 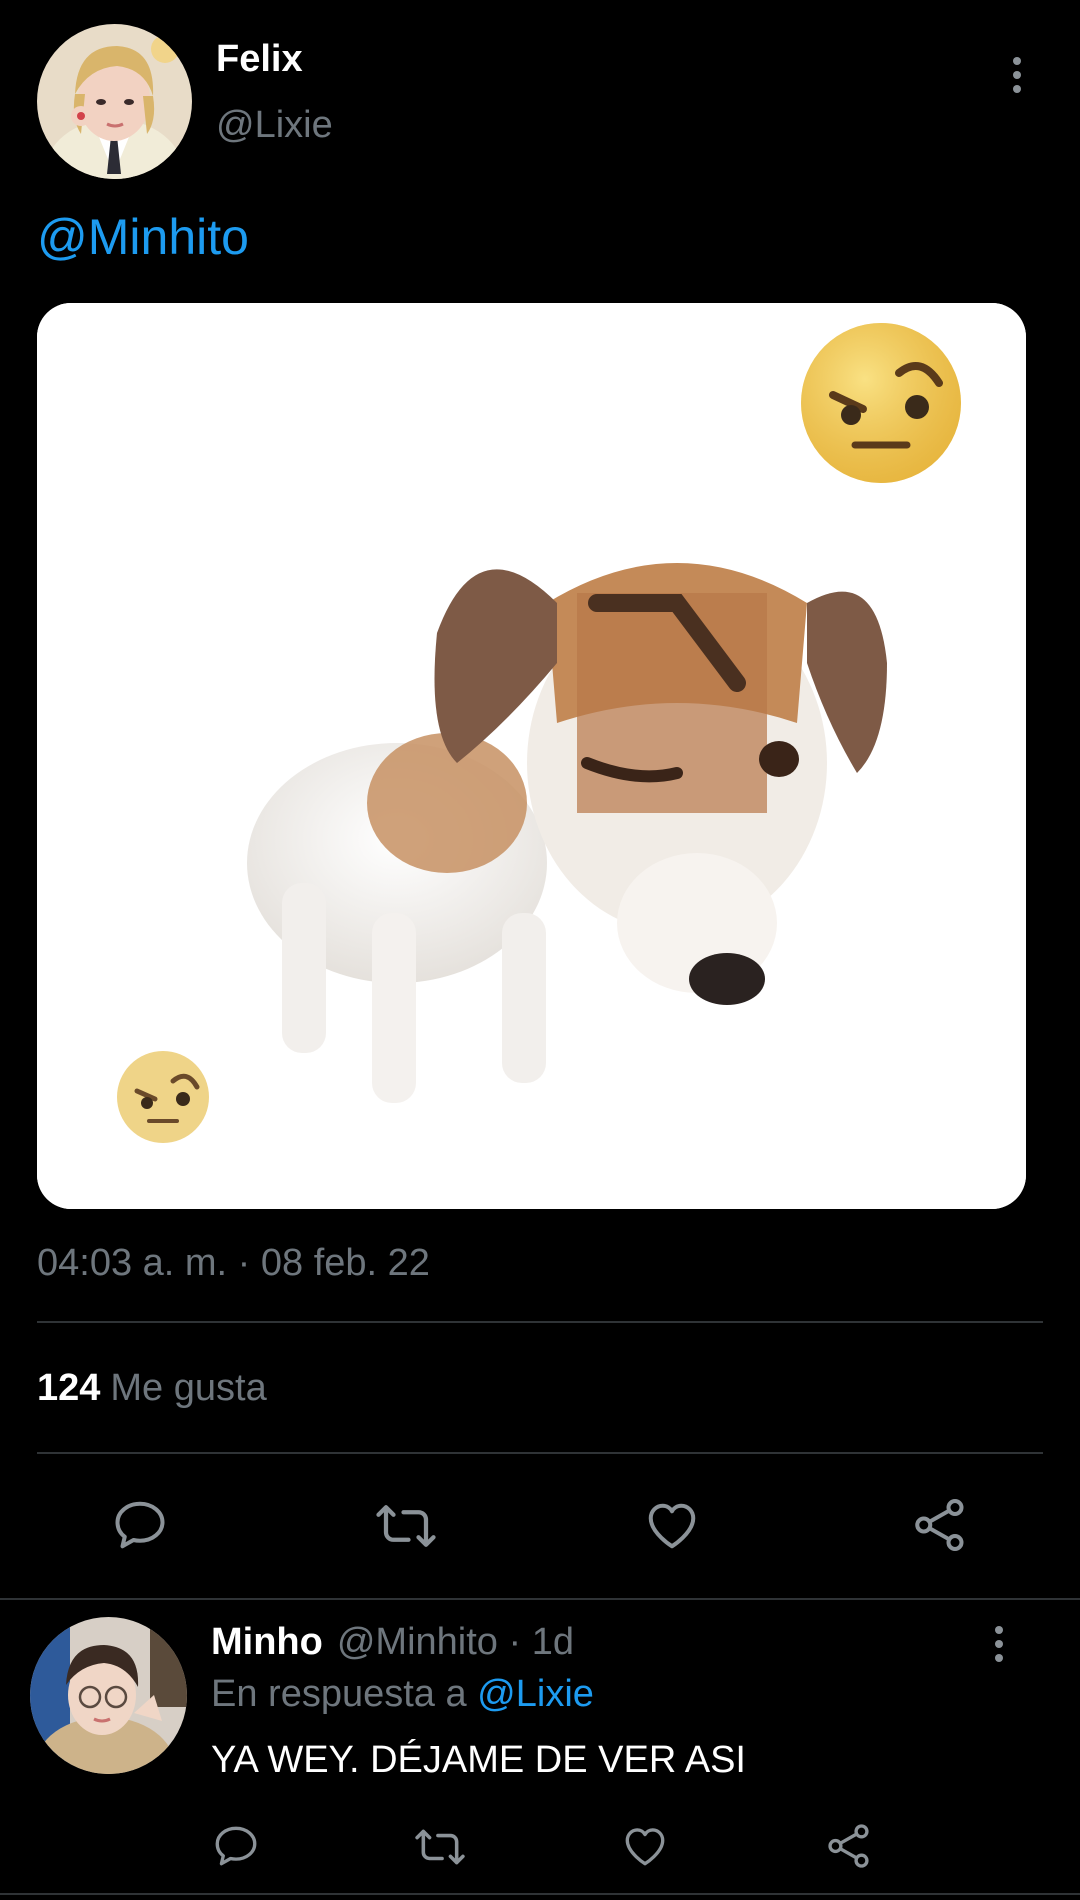 What do you see at coordinates (233, 1263) in the screenshot?
I see `tweet-timestamp: 04:03 a. m. · 08 feb. 22` at bounding box center [233, 1263].